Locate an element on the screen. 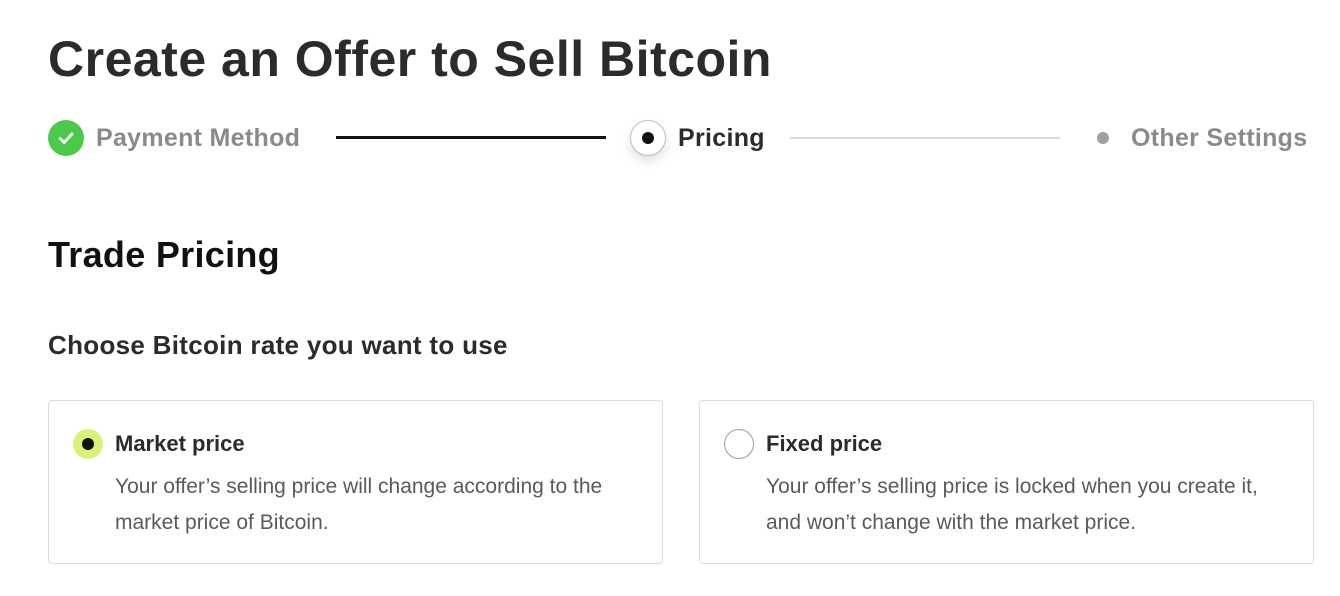  step-other-settings: Other Settings is located at coordinates (1201, 138).